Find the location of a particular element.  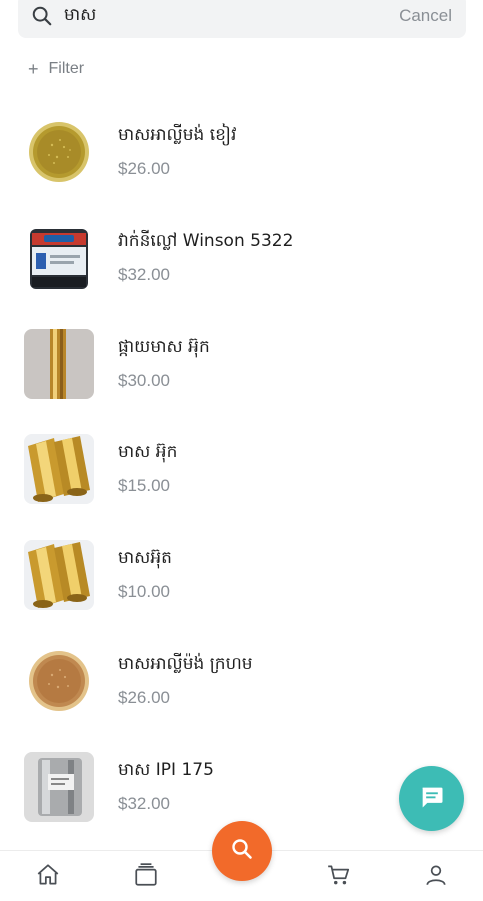

product-price: $10.00 is located at coordinates (144, 592).